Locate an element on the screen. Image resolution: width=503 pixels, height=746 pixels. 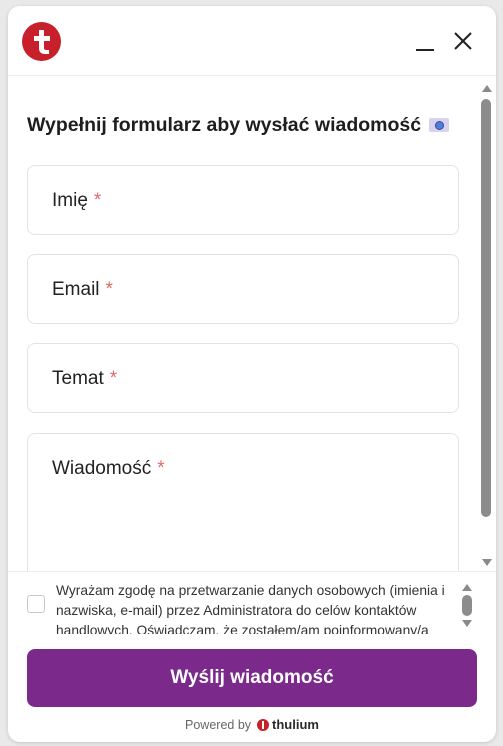
scroll-up-arrow-icon is located at coordinates (487, 88).